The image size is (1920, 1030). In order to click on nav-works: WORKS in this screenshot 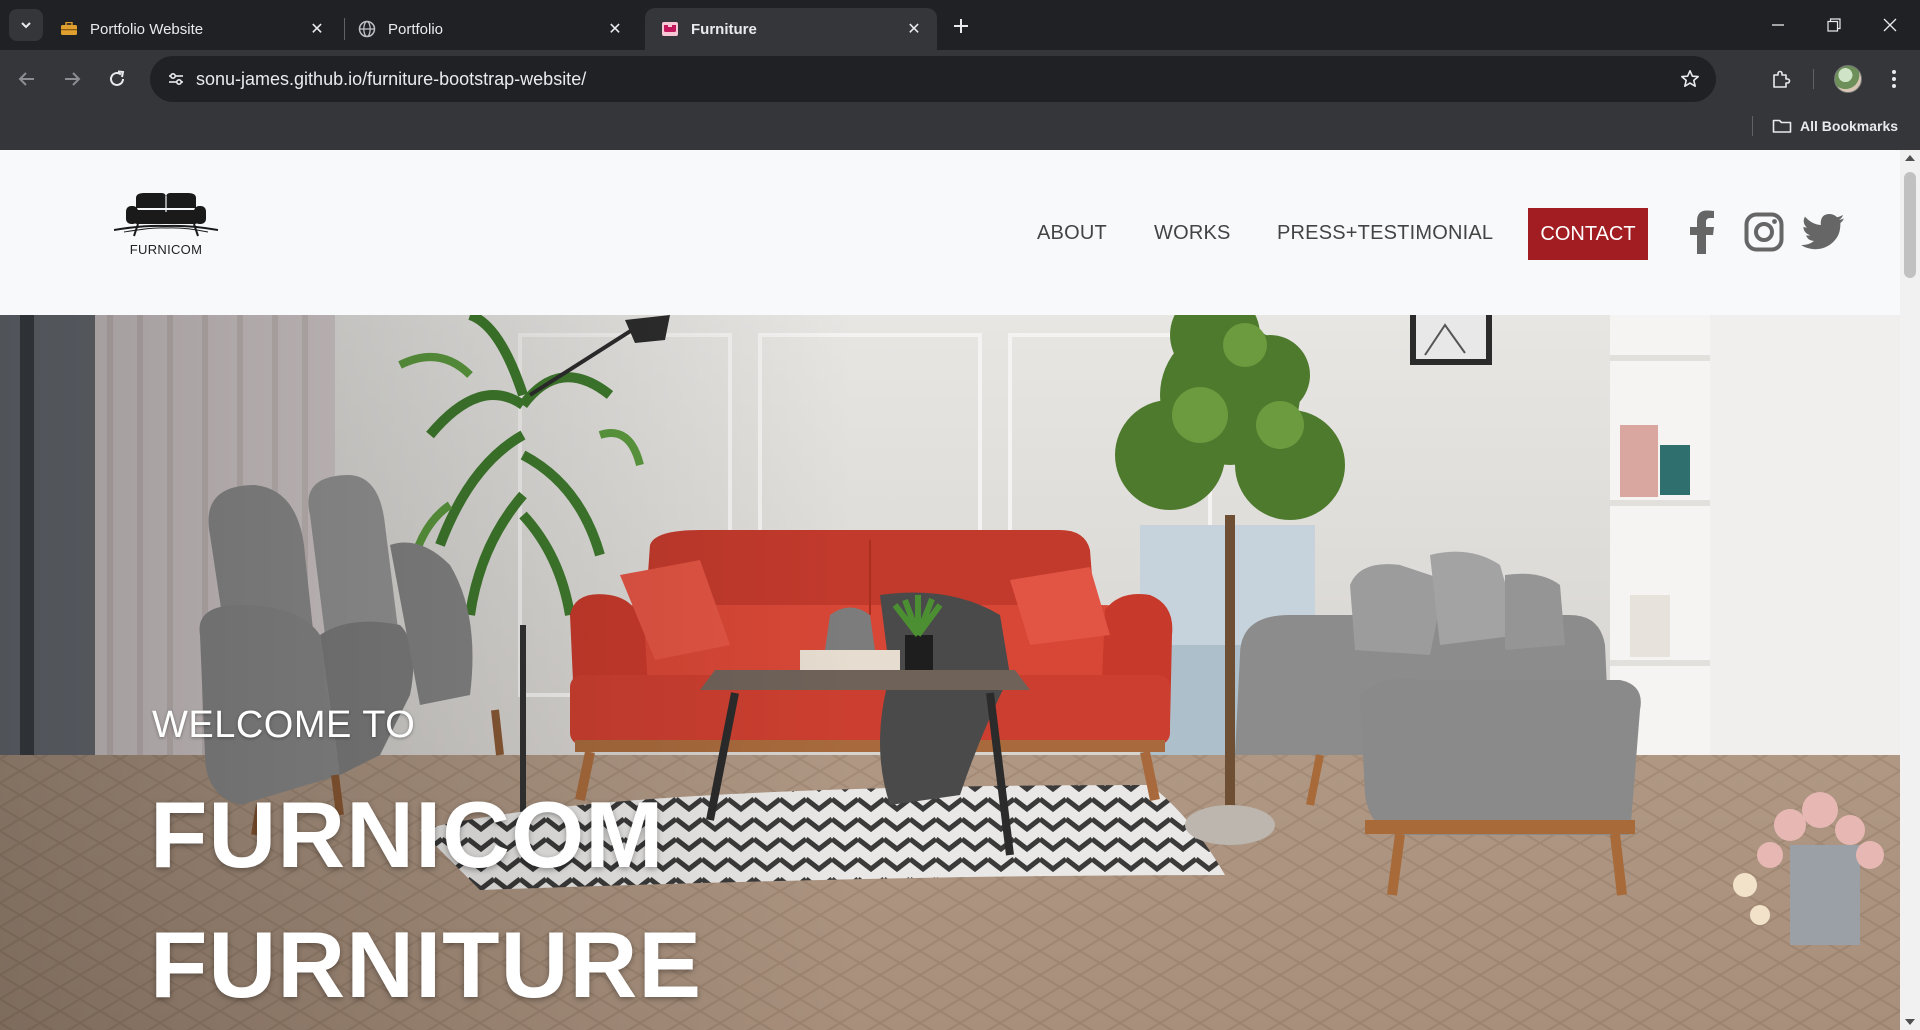, I will do `click(1192, 233)`.